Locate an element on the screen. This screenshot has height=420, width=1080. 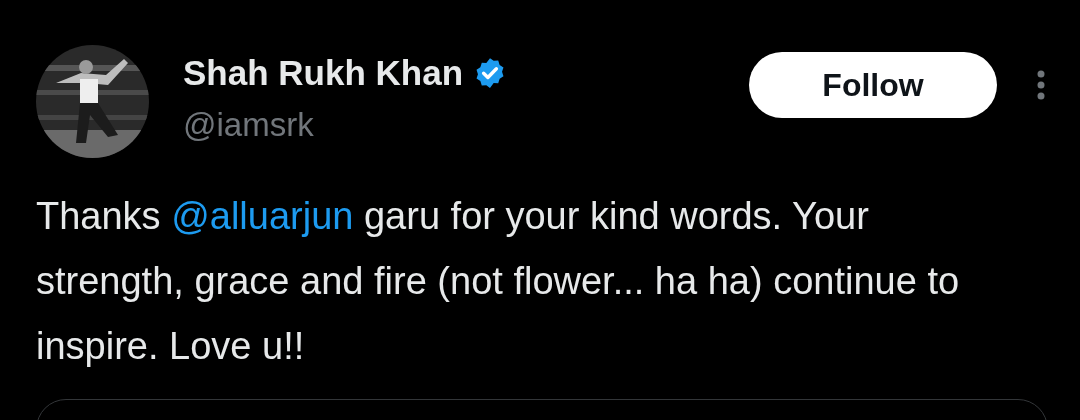
follow-button: Follow is located at coordinates (873, 85).